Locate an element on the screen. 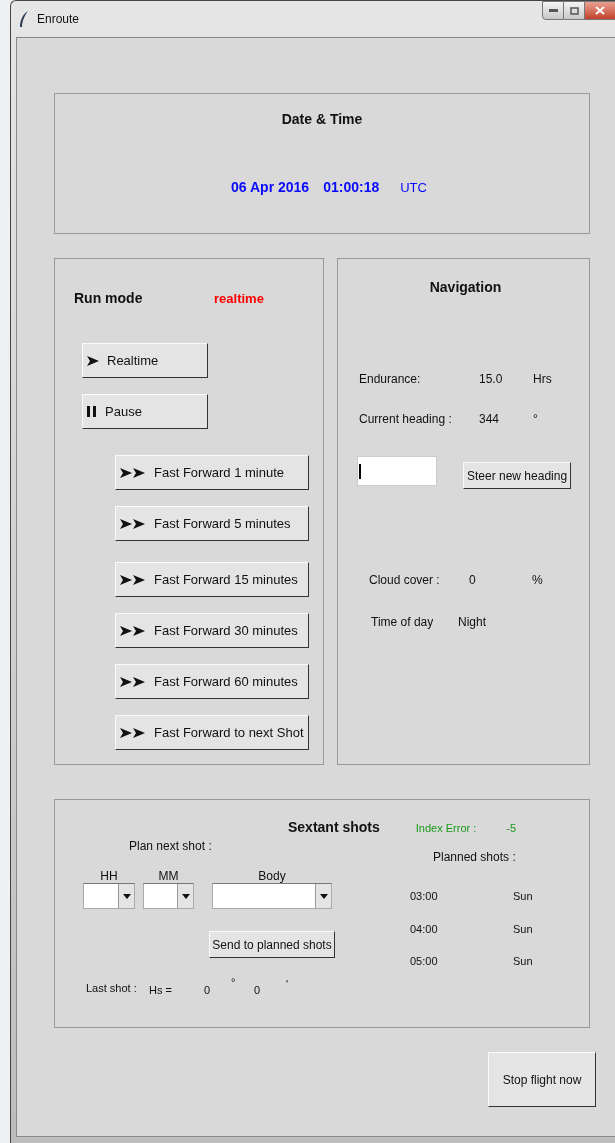 The width and height of the screenshot is (615, 1143). stop-flight-button: Stop flight now is located at coordinates (542, 1079).